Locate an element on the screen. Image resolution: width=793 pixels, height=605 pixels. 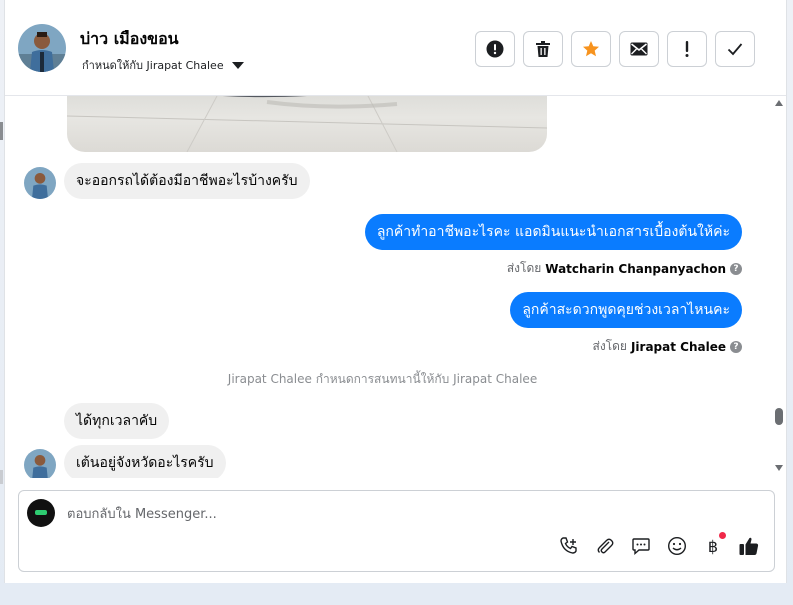
like-button is located at coordinates (749, 546).